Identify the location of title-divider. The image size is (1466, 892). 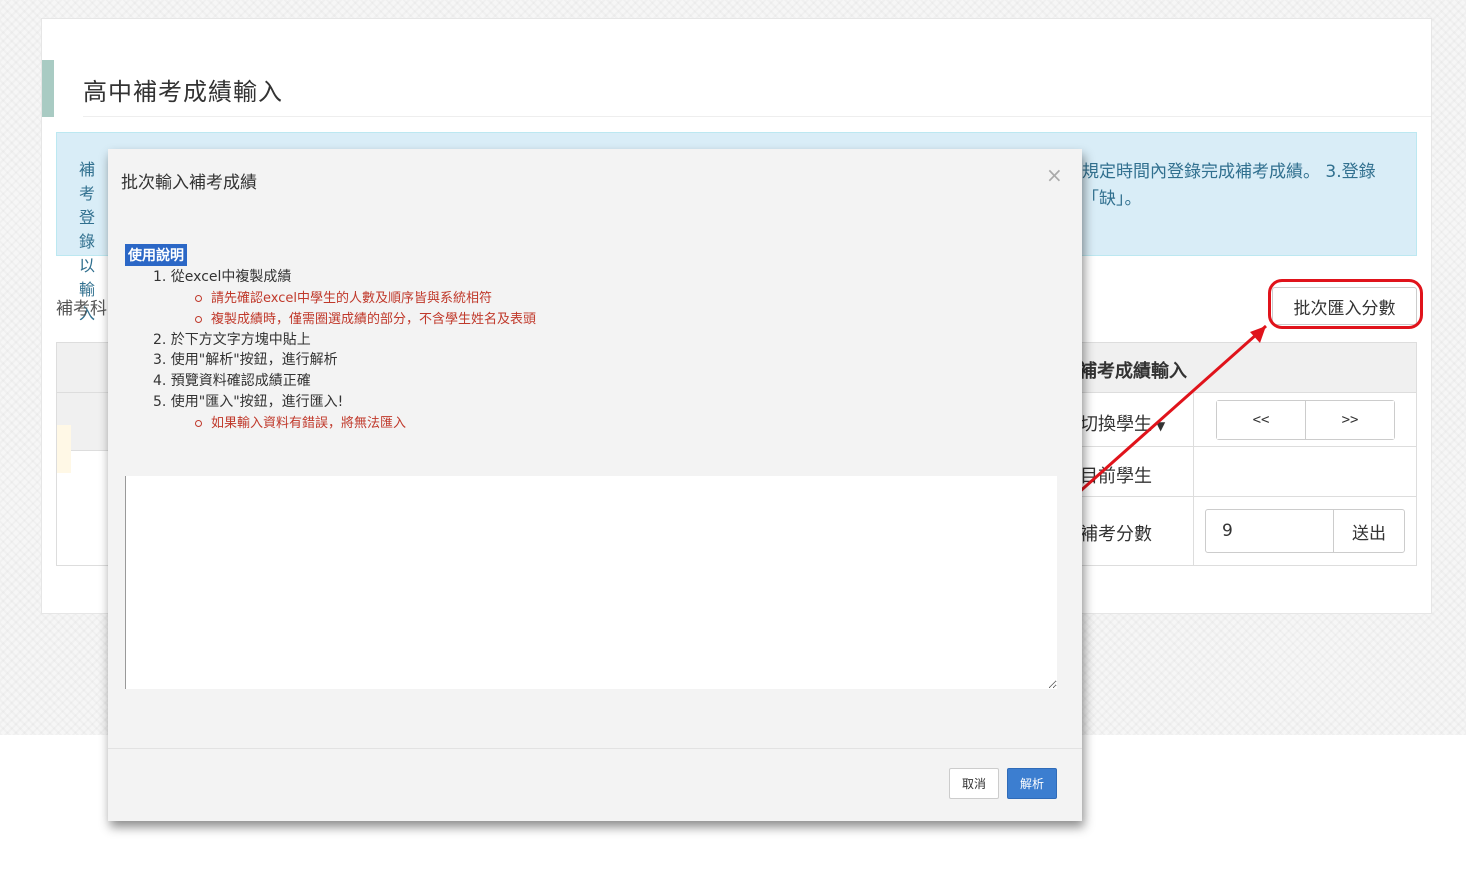
(757, 116).